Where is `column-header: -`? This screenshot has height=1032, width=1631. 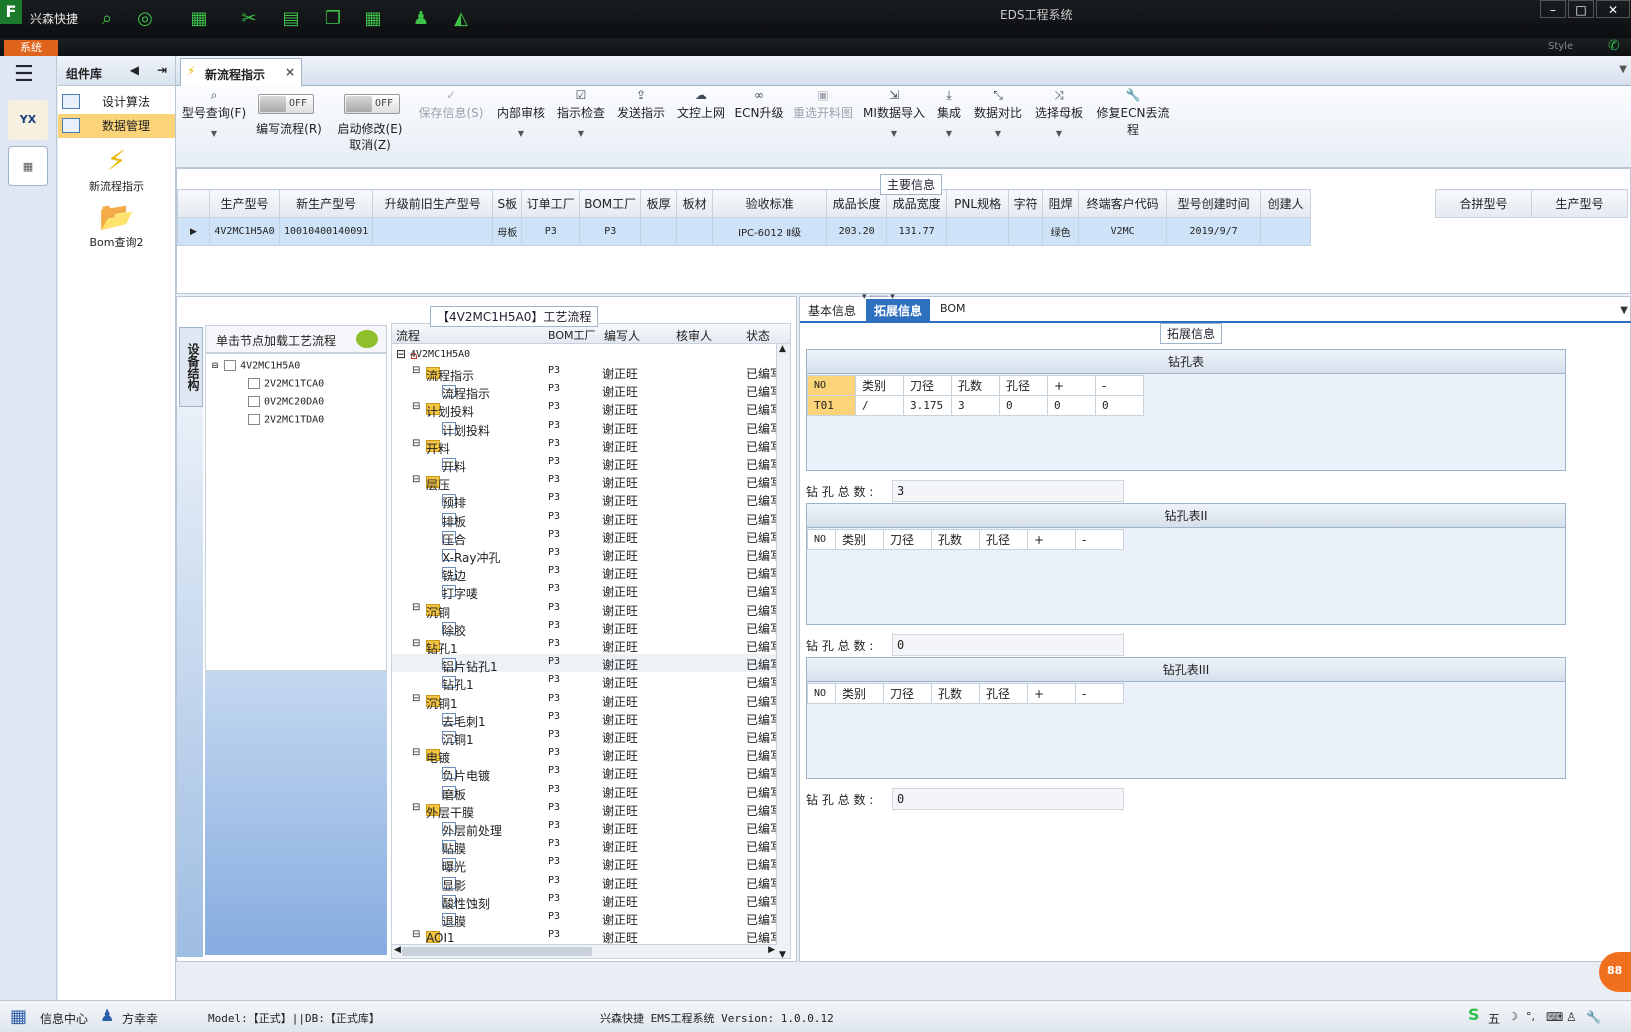 column-header: - is located at coordinates (1119, 385).